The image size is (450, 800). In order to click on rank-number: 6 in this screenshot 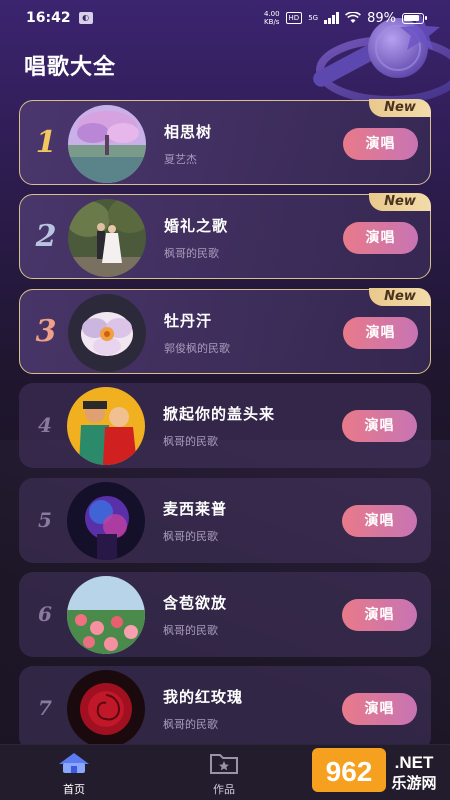, I will do `click(45, 614)`.